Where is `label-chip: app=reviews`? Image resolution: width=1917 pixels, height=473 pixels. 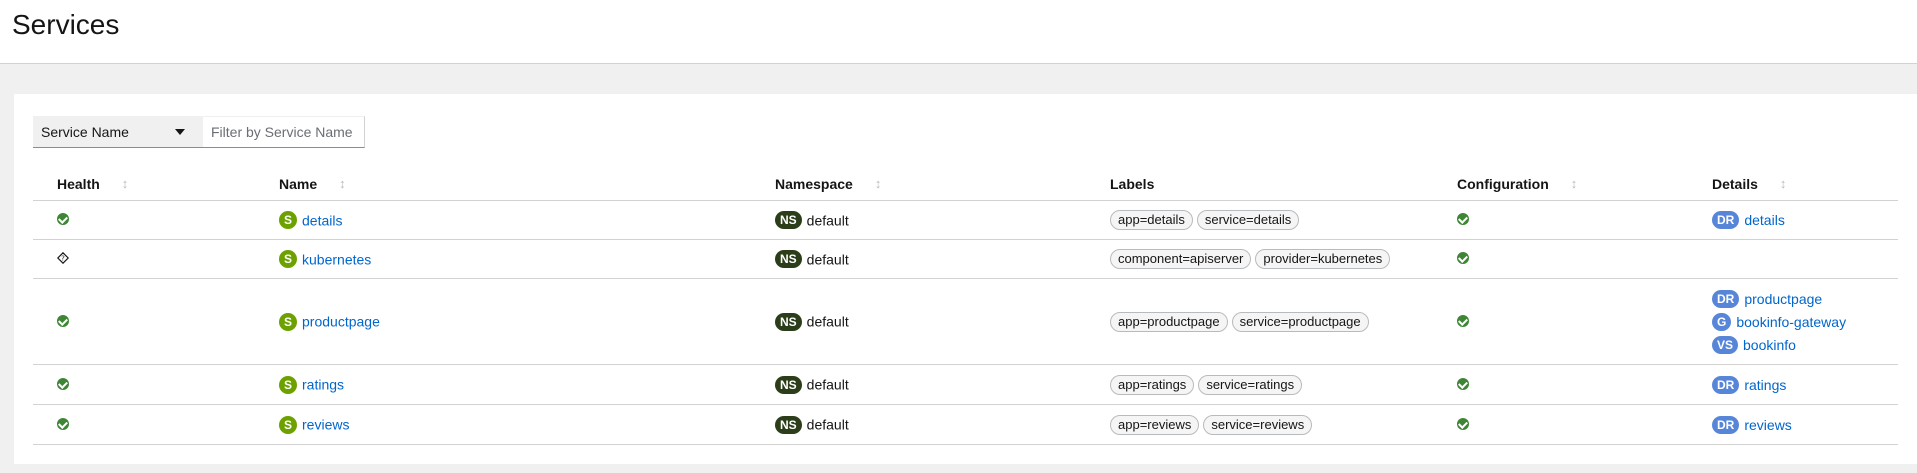 label-chip: app=reviews is located at coordinates (1155, 424).